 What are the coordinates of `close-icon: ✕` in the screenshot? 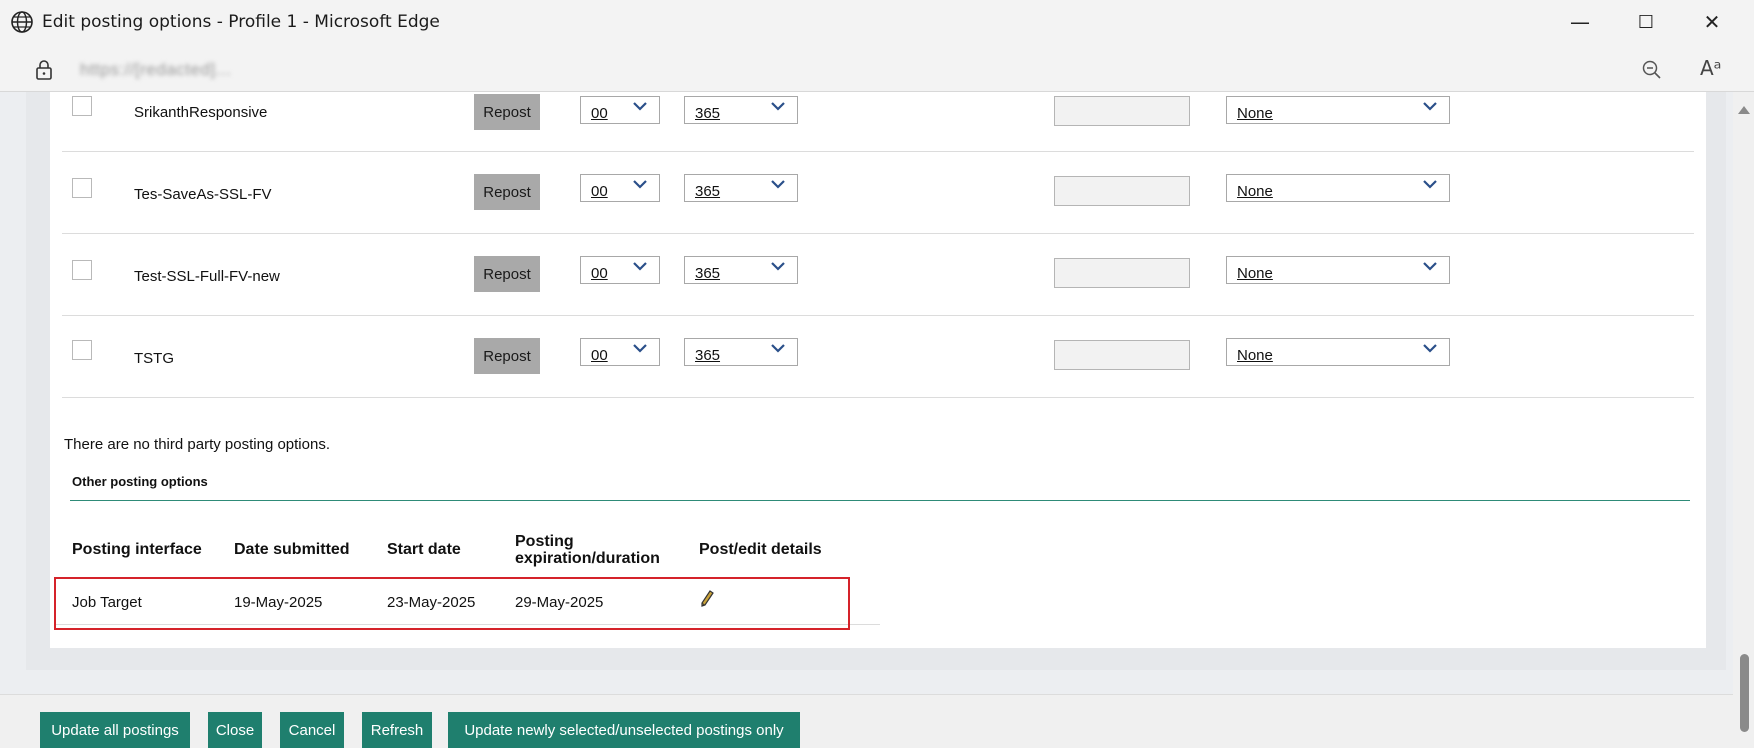 It's located at (1712, 22).